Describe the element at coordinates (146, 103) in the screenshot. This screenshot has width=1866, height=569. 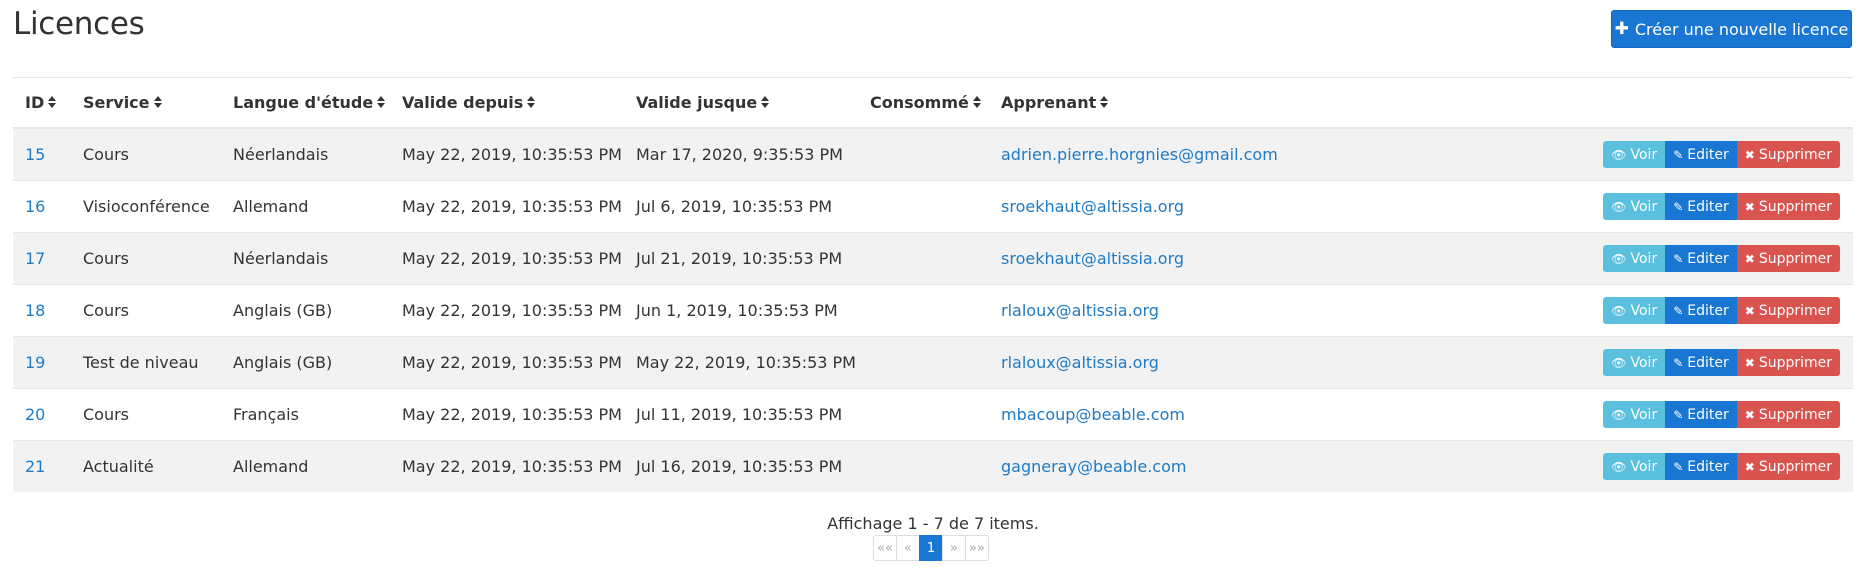
I see `column-header-service: Service` at that location.